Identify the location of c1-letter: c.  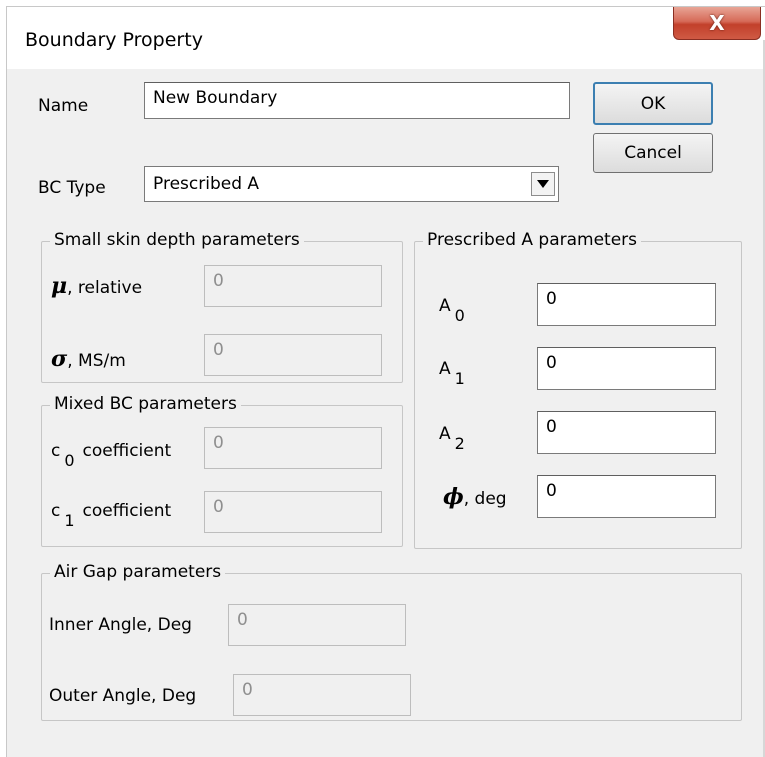
(56, 511).